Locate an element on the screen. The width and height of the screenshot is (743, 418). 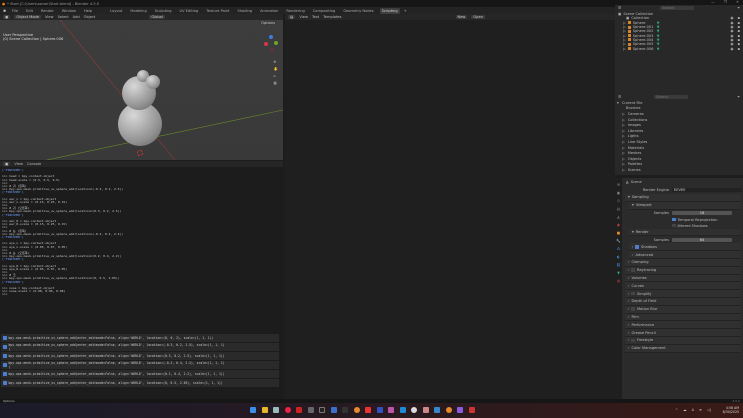
camera-icon: ⌂ is located at coordinates (276, 76).